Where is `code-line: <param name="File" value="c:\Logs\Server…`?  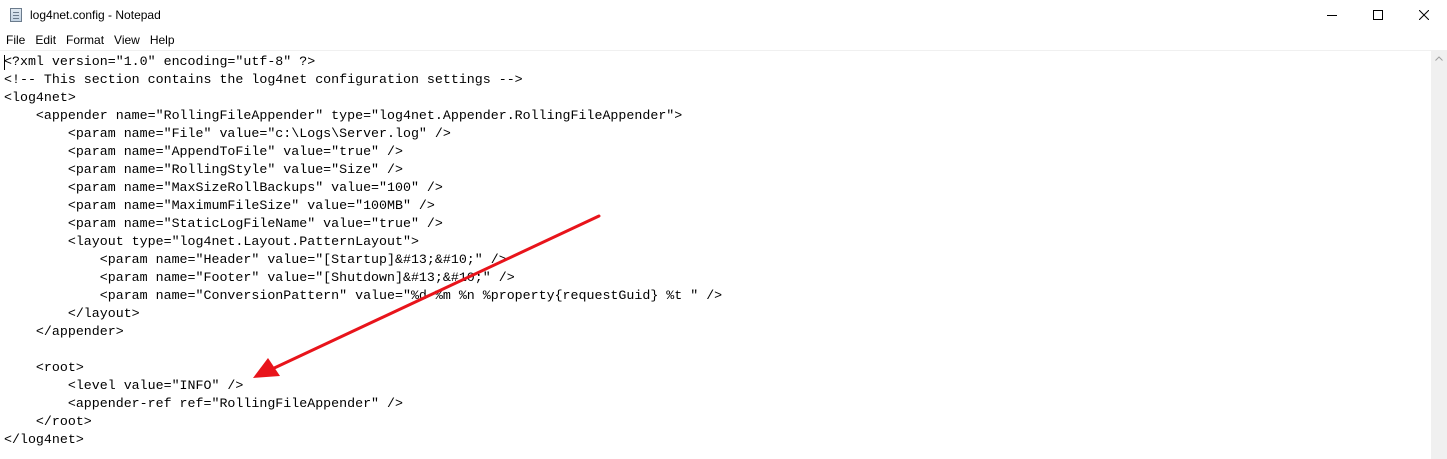 code-line: <param name="File" value="c:\Logs\Server… is located at coordinates (227, 133).